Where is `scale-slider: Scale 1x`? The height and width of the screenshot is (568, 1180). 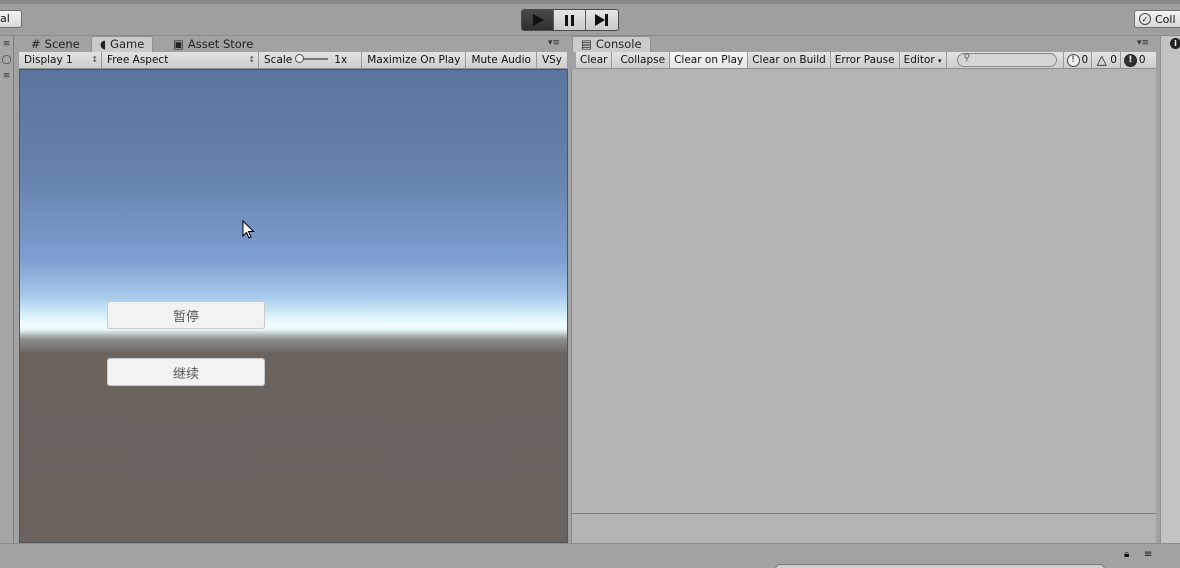 scale-slider: Scale 1x is located at coordinates (311, 60).